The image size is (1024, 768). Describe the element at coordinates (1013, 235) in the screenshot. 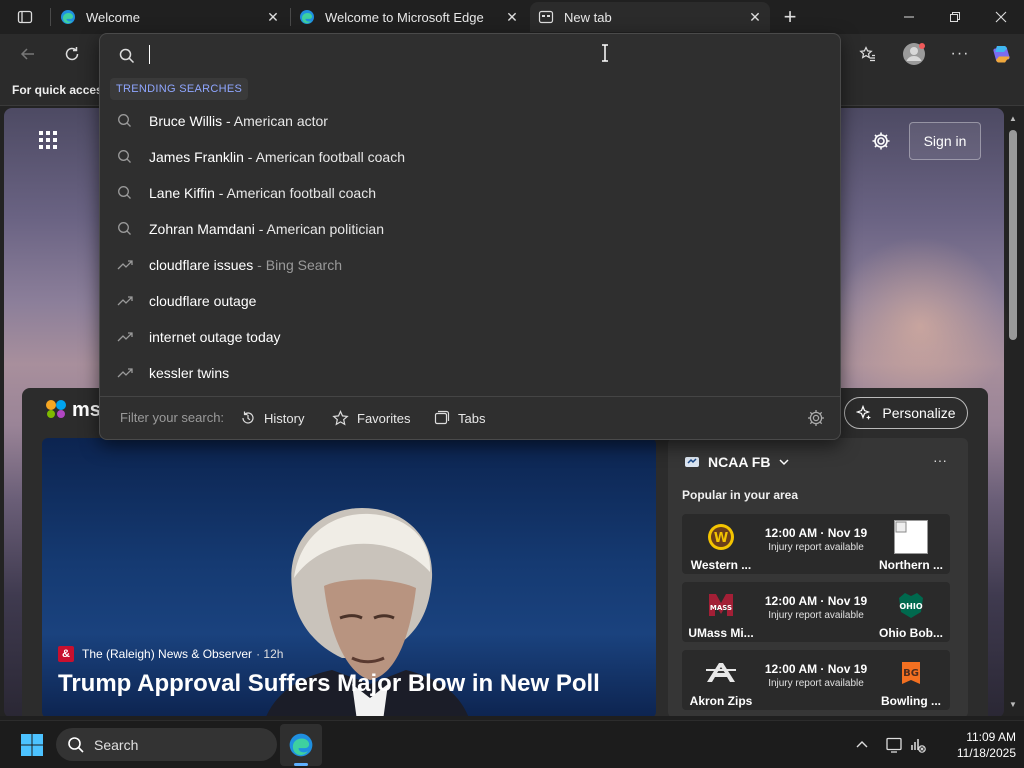

I see `scroll-thumb` at that location.